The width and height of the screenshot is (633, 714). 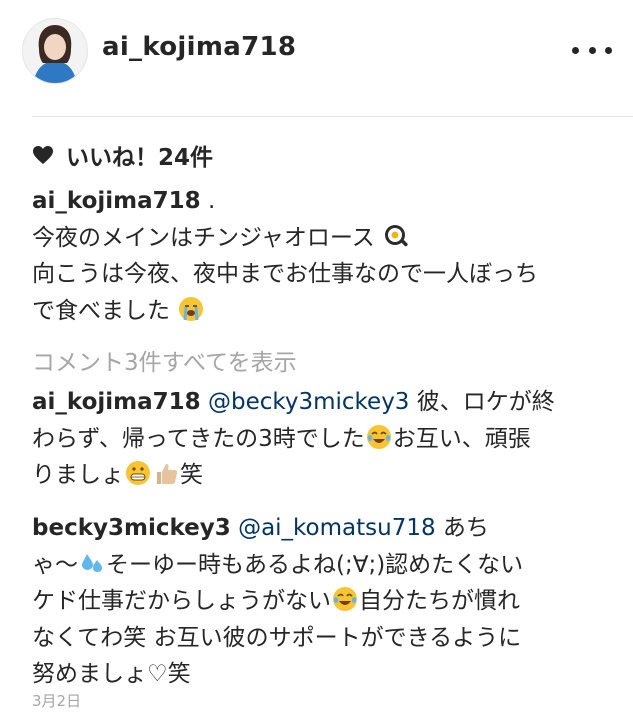 I want to click on header-username: ai_kojima718, so click(x=199, y=47).